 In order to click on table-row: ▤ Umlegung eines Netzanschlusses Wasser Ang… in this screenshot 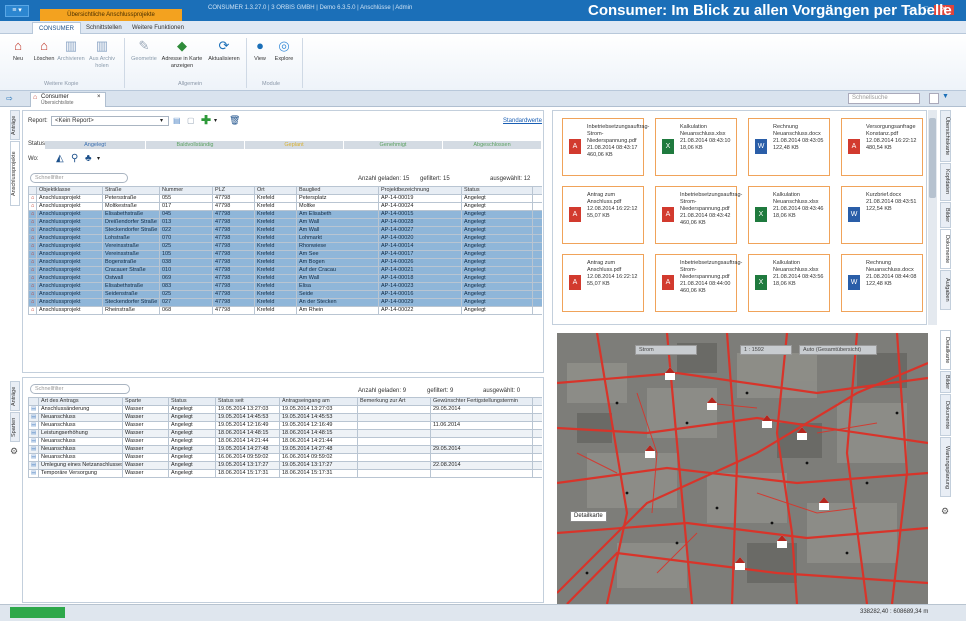, I will do `click(285, 465)`.